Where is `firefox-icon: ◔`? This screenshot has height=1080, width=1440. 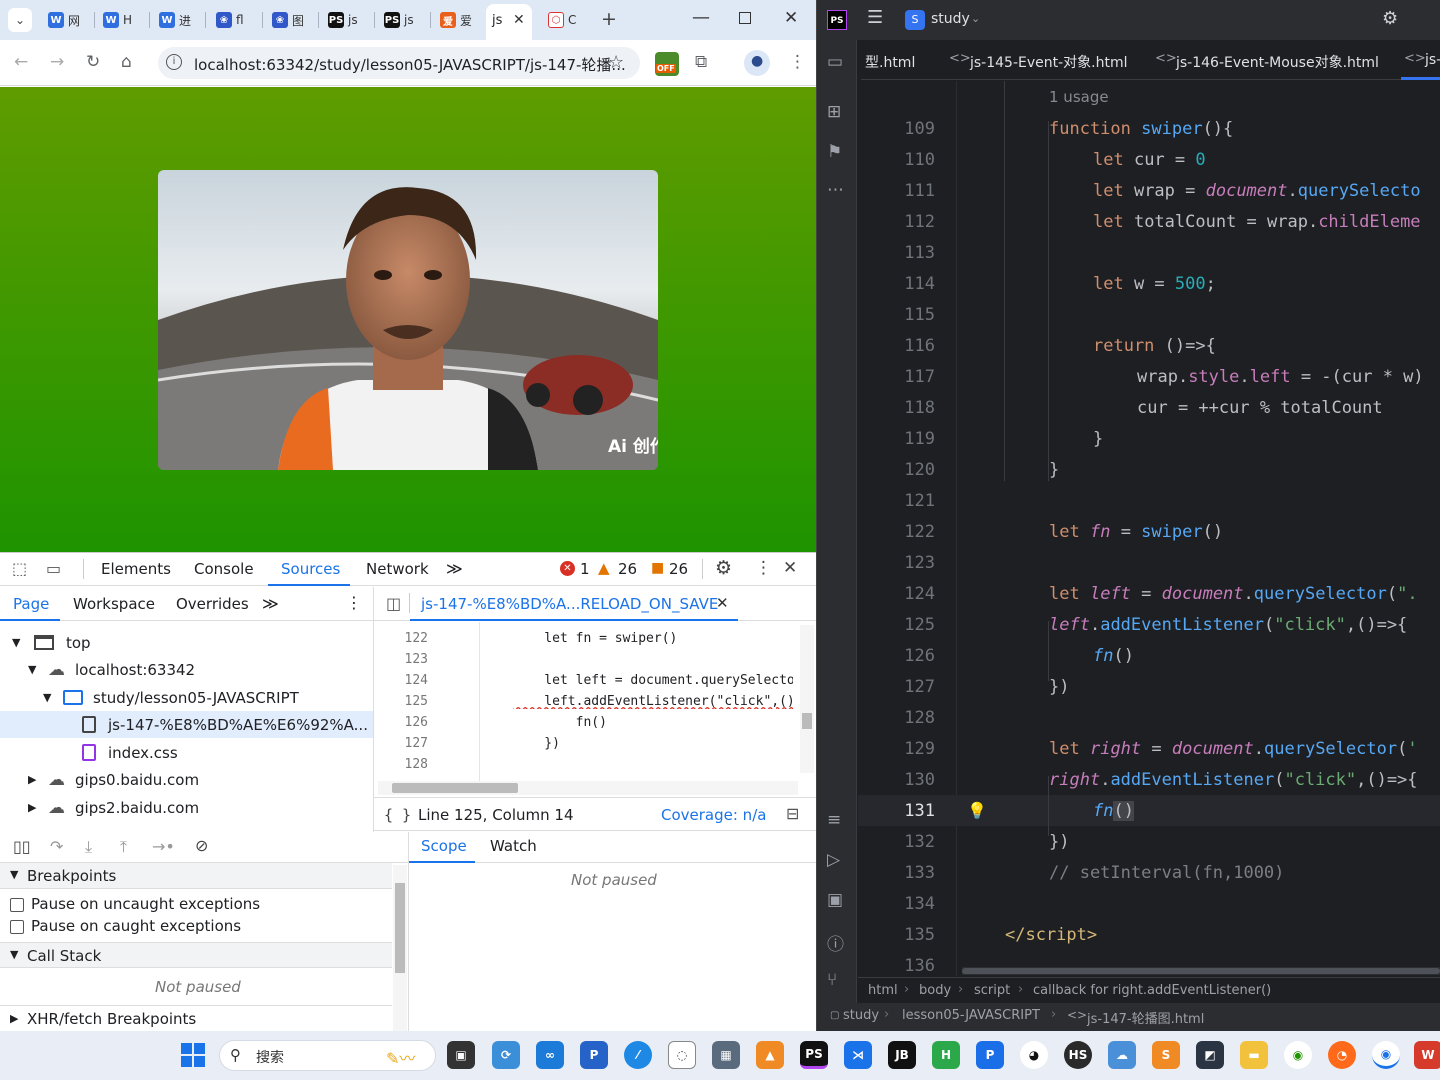 firefox-icon: ◔ is located at coordinates (1342, 1055).